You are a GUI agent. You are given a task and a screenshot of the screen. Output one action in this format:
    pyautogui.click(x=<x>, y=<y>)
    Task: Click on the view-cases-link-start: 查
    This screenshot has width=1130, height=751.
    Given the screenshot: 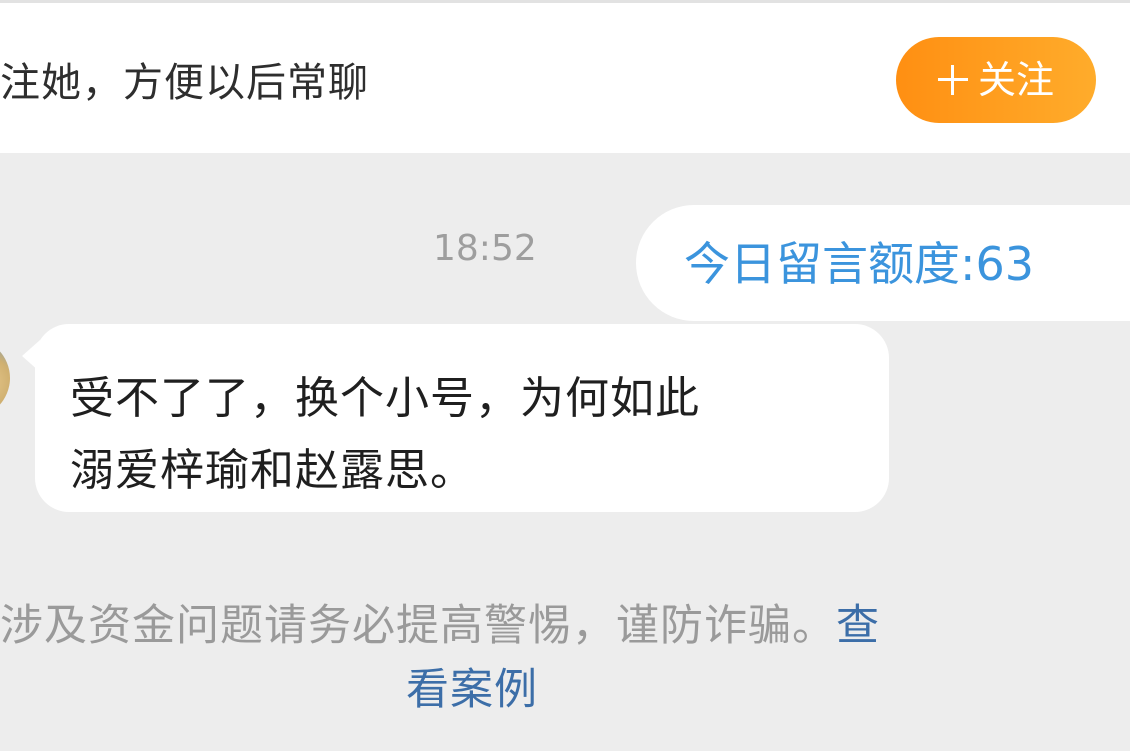 What is the action you would take?
    pyautogui.click(x=858, y=626)
    